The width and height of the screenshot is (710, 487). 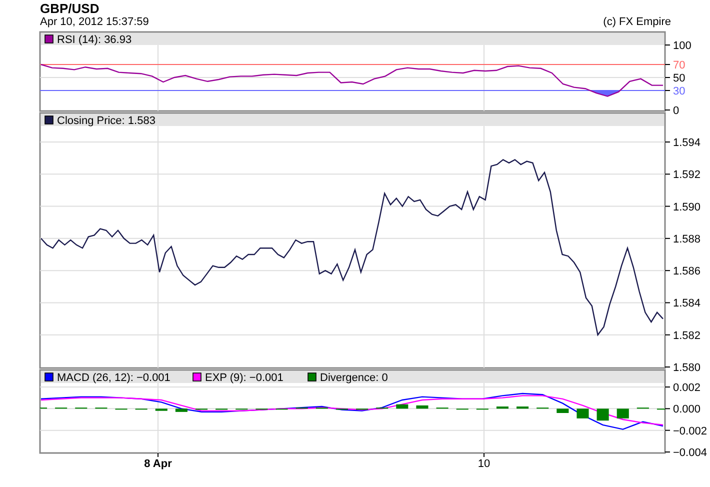 I want to click on legend-label: Closing Price: 1.583, so click(x=106, y=121).